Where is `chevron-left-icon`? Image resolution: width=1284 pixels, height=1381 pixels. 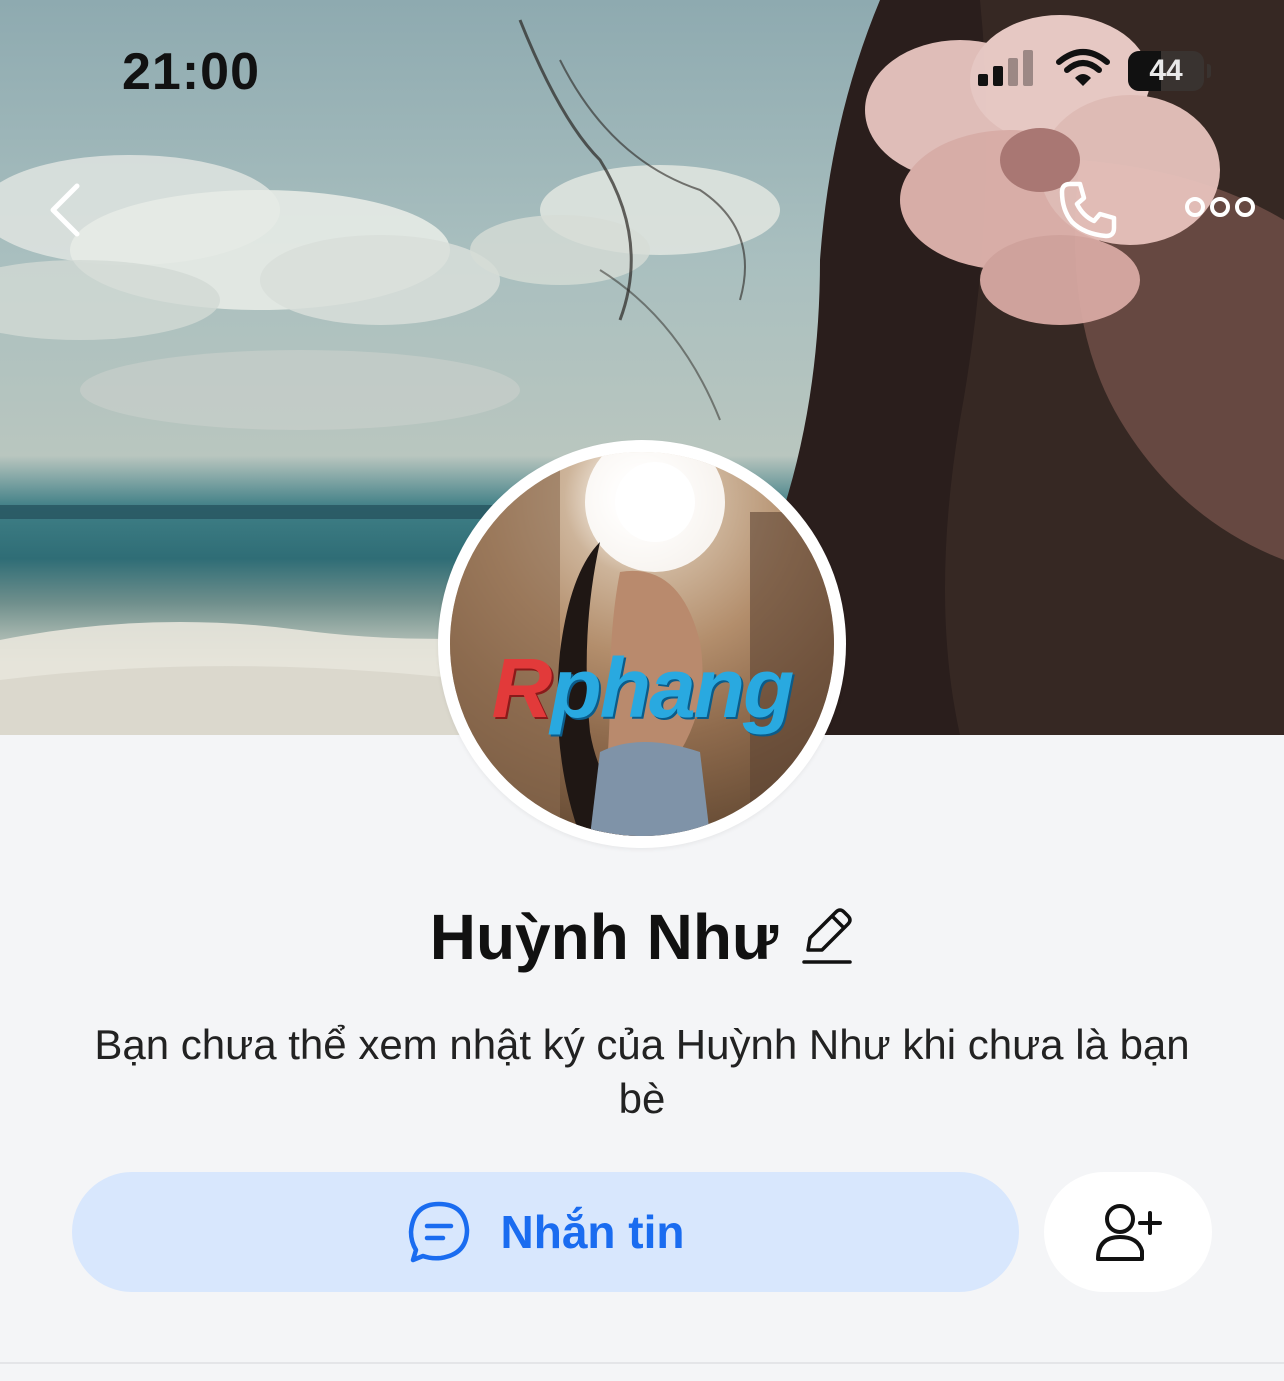
chevron-left-icon is located at coordinates (65, 210).